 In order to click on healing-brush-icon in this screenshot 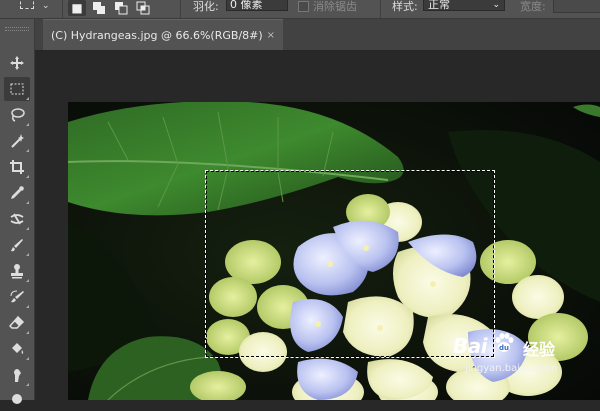, I will do `click(17, 219)`.